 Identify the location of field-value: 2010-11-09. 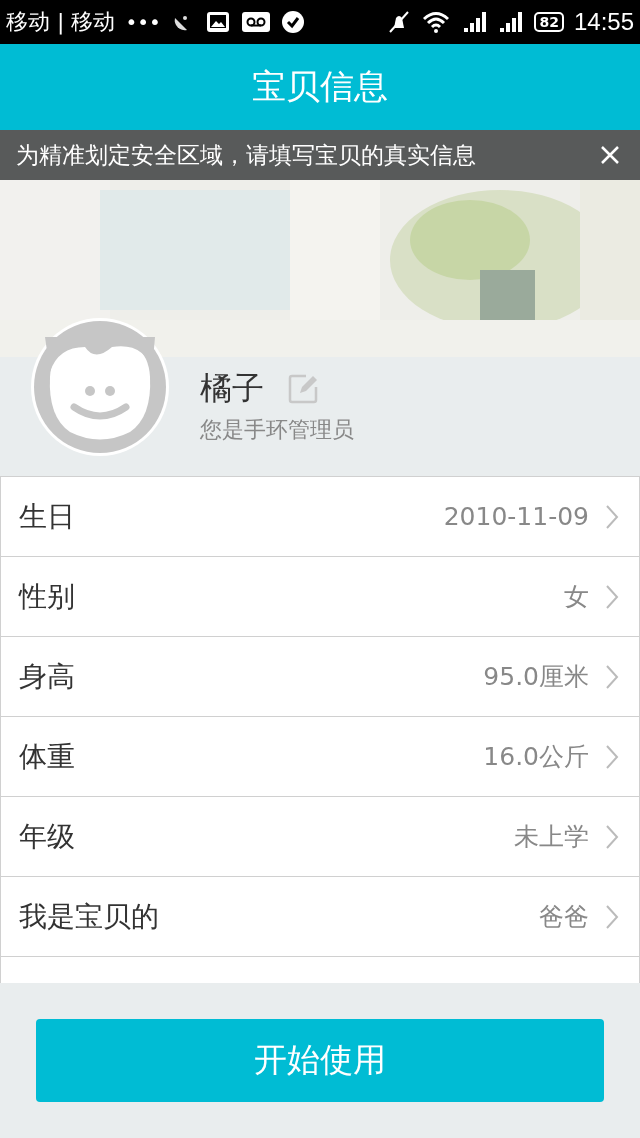
(516, 516).